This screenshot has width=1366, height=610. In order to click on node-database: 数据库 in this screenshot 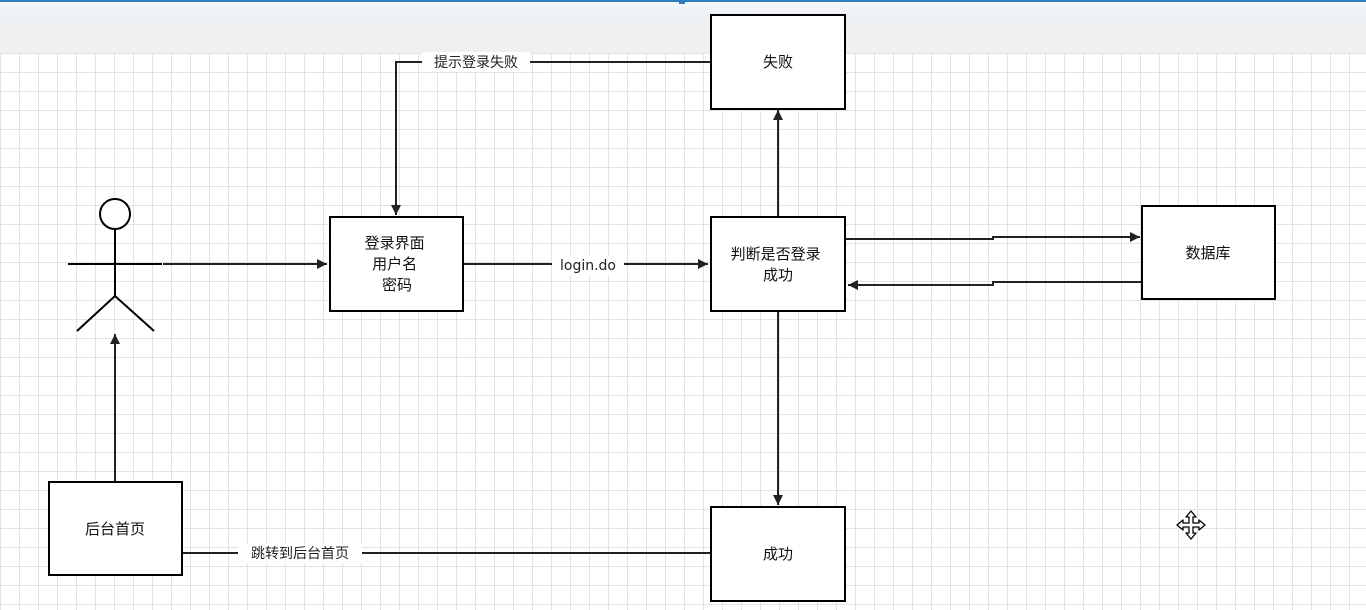, I will do `click(1208, 252)`.